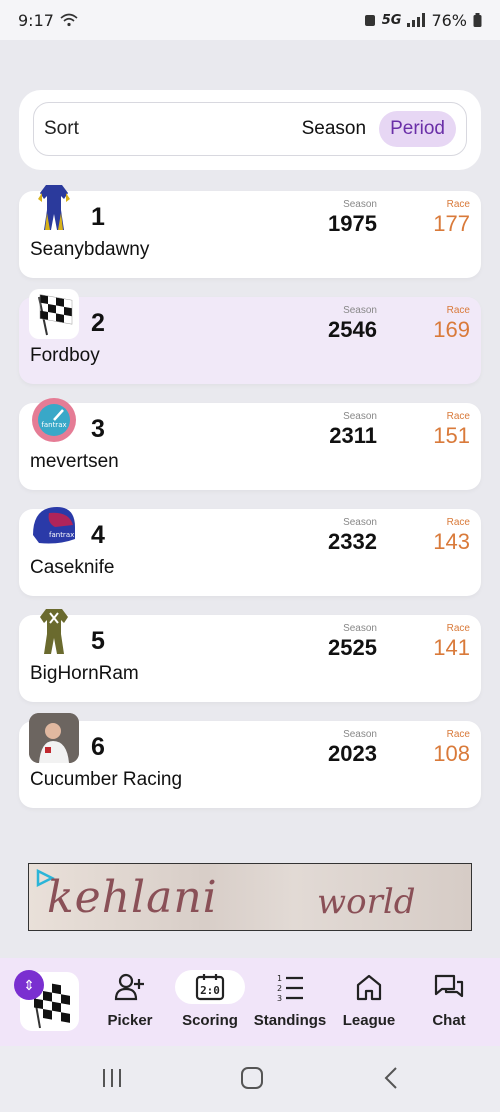  I want to click on standings-row: 1 Seanybdawny Season Race 1975 177, so click(250, 231).